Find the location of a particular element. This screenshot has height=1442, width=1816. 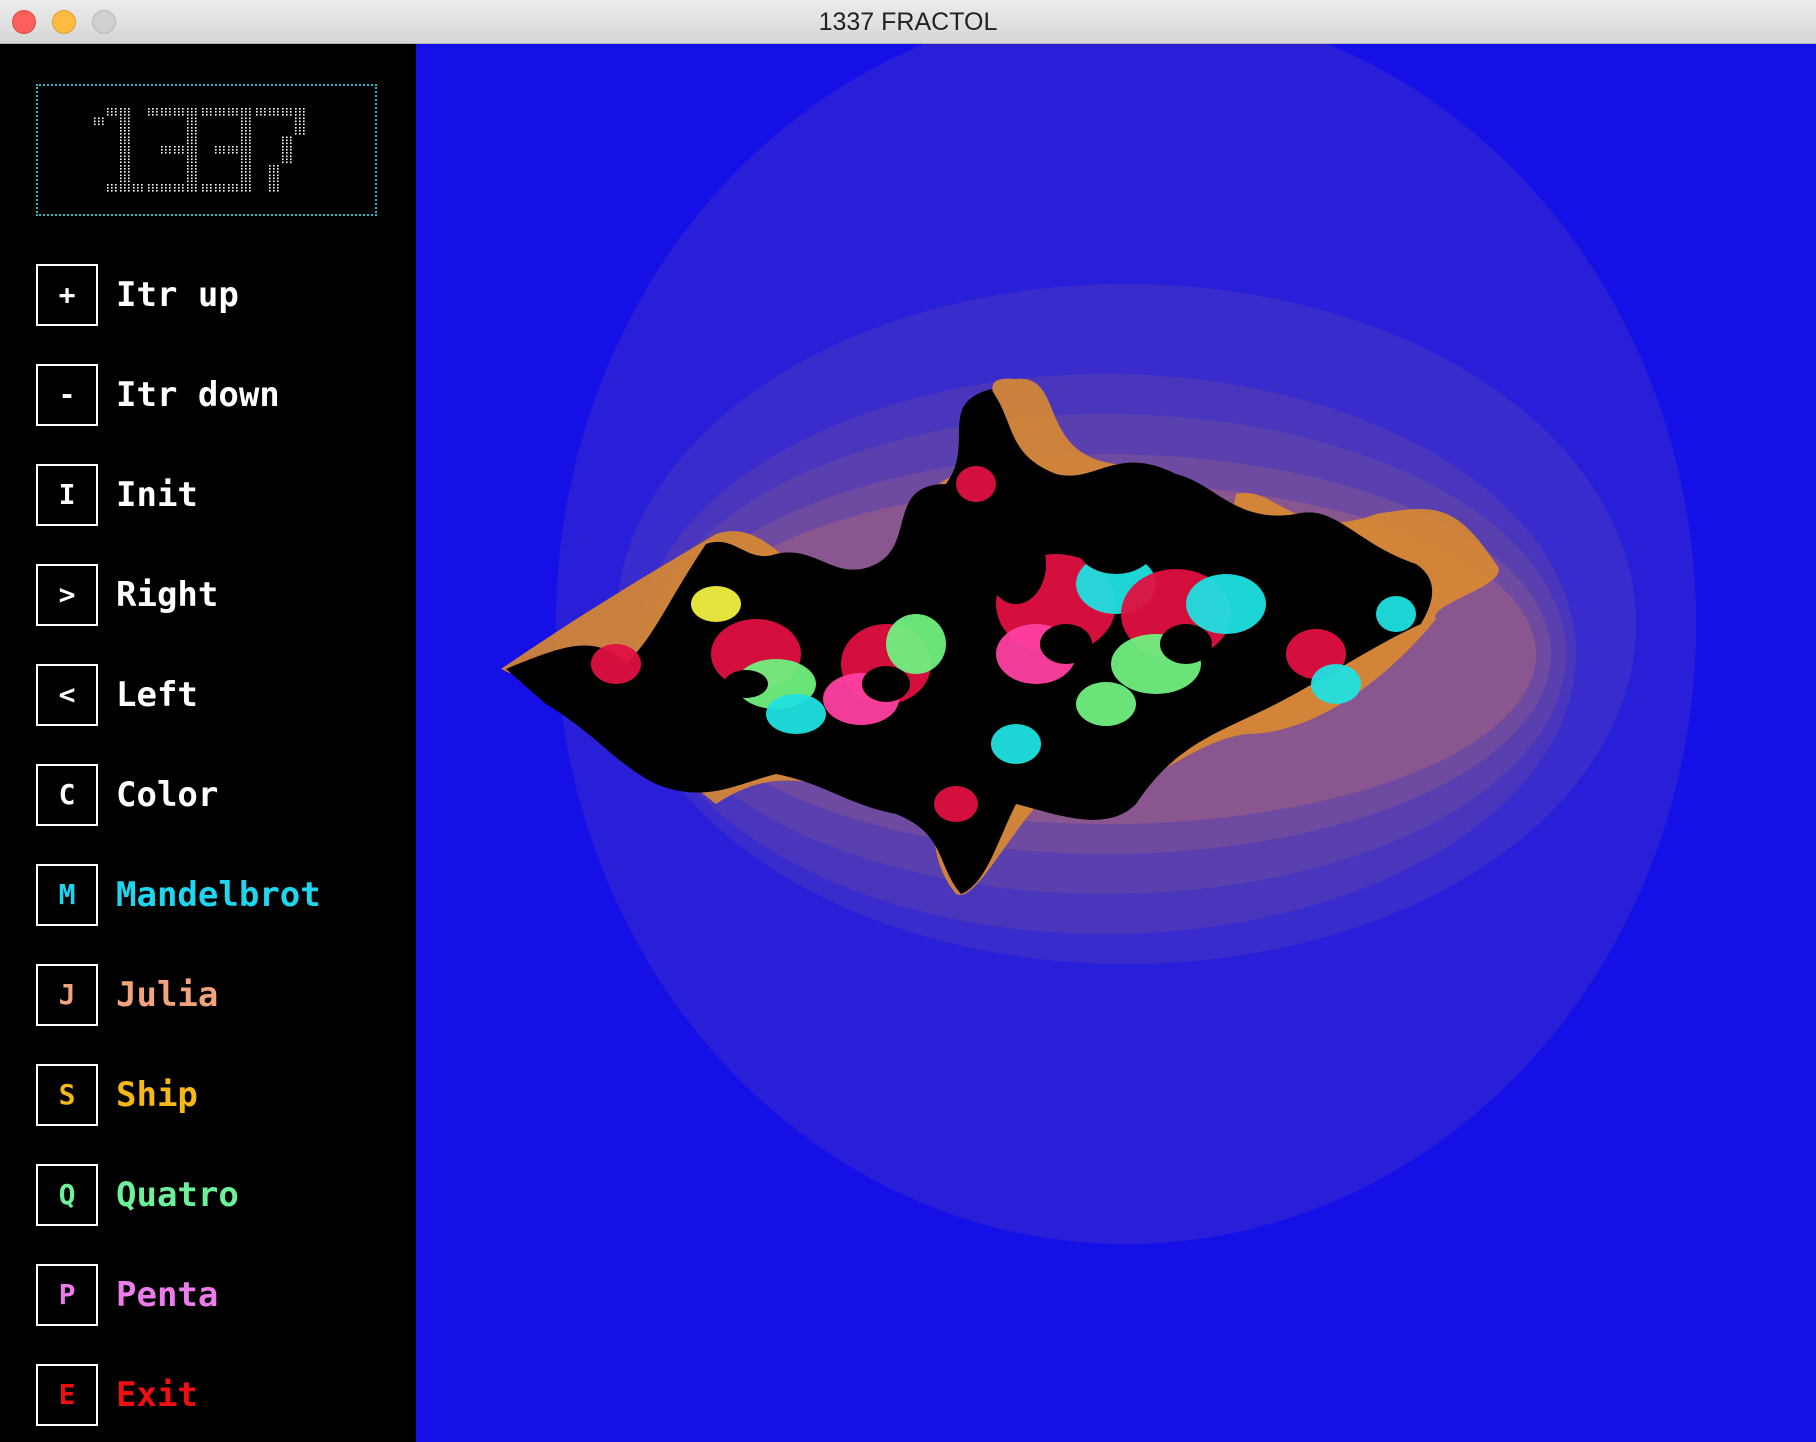

menu-item-label: Left is located at coordinates (157, 695).